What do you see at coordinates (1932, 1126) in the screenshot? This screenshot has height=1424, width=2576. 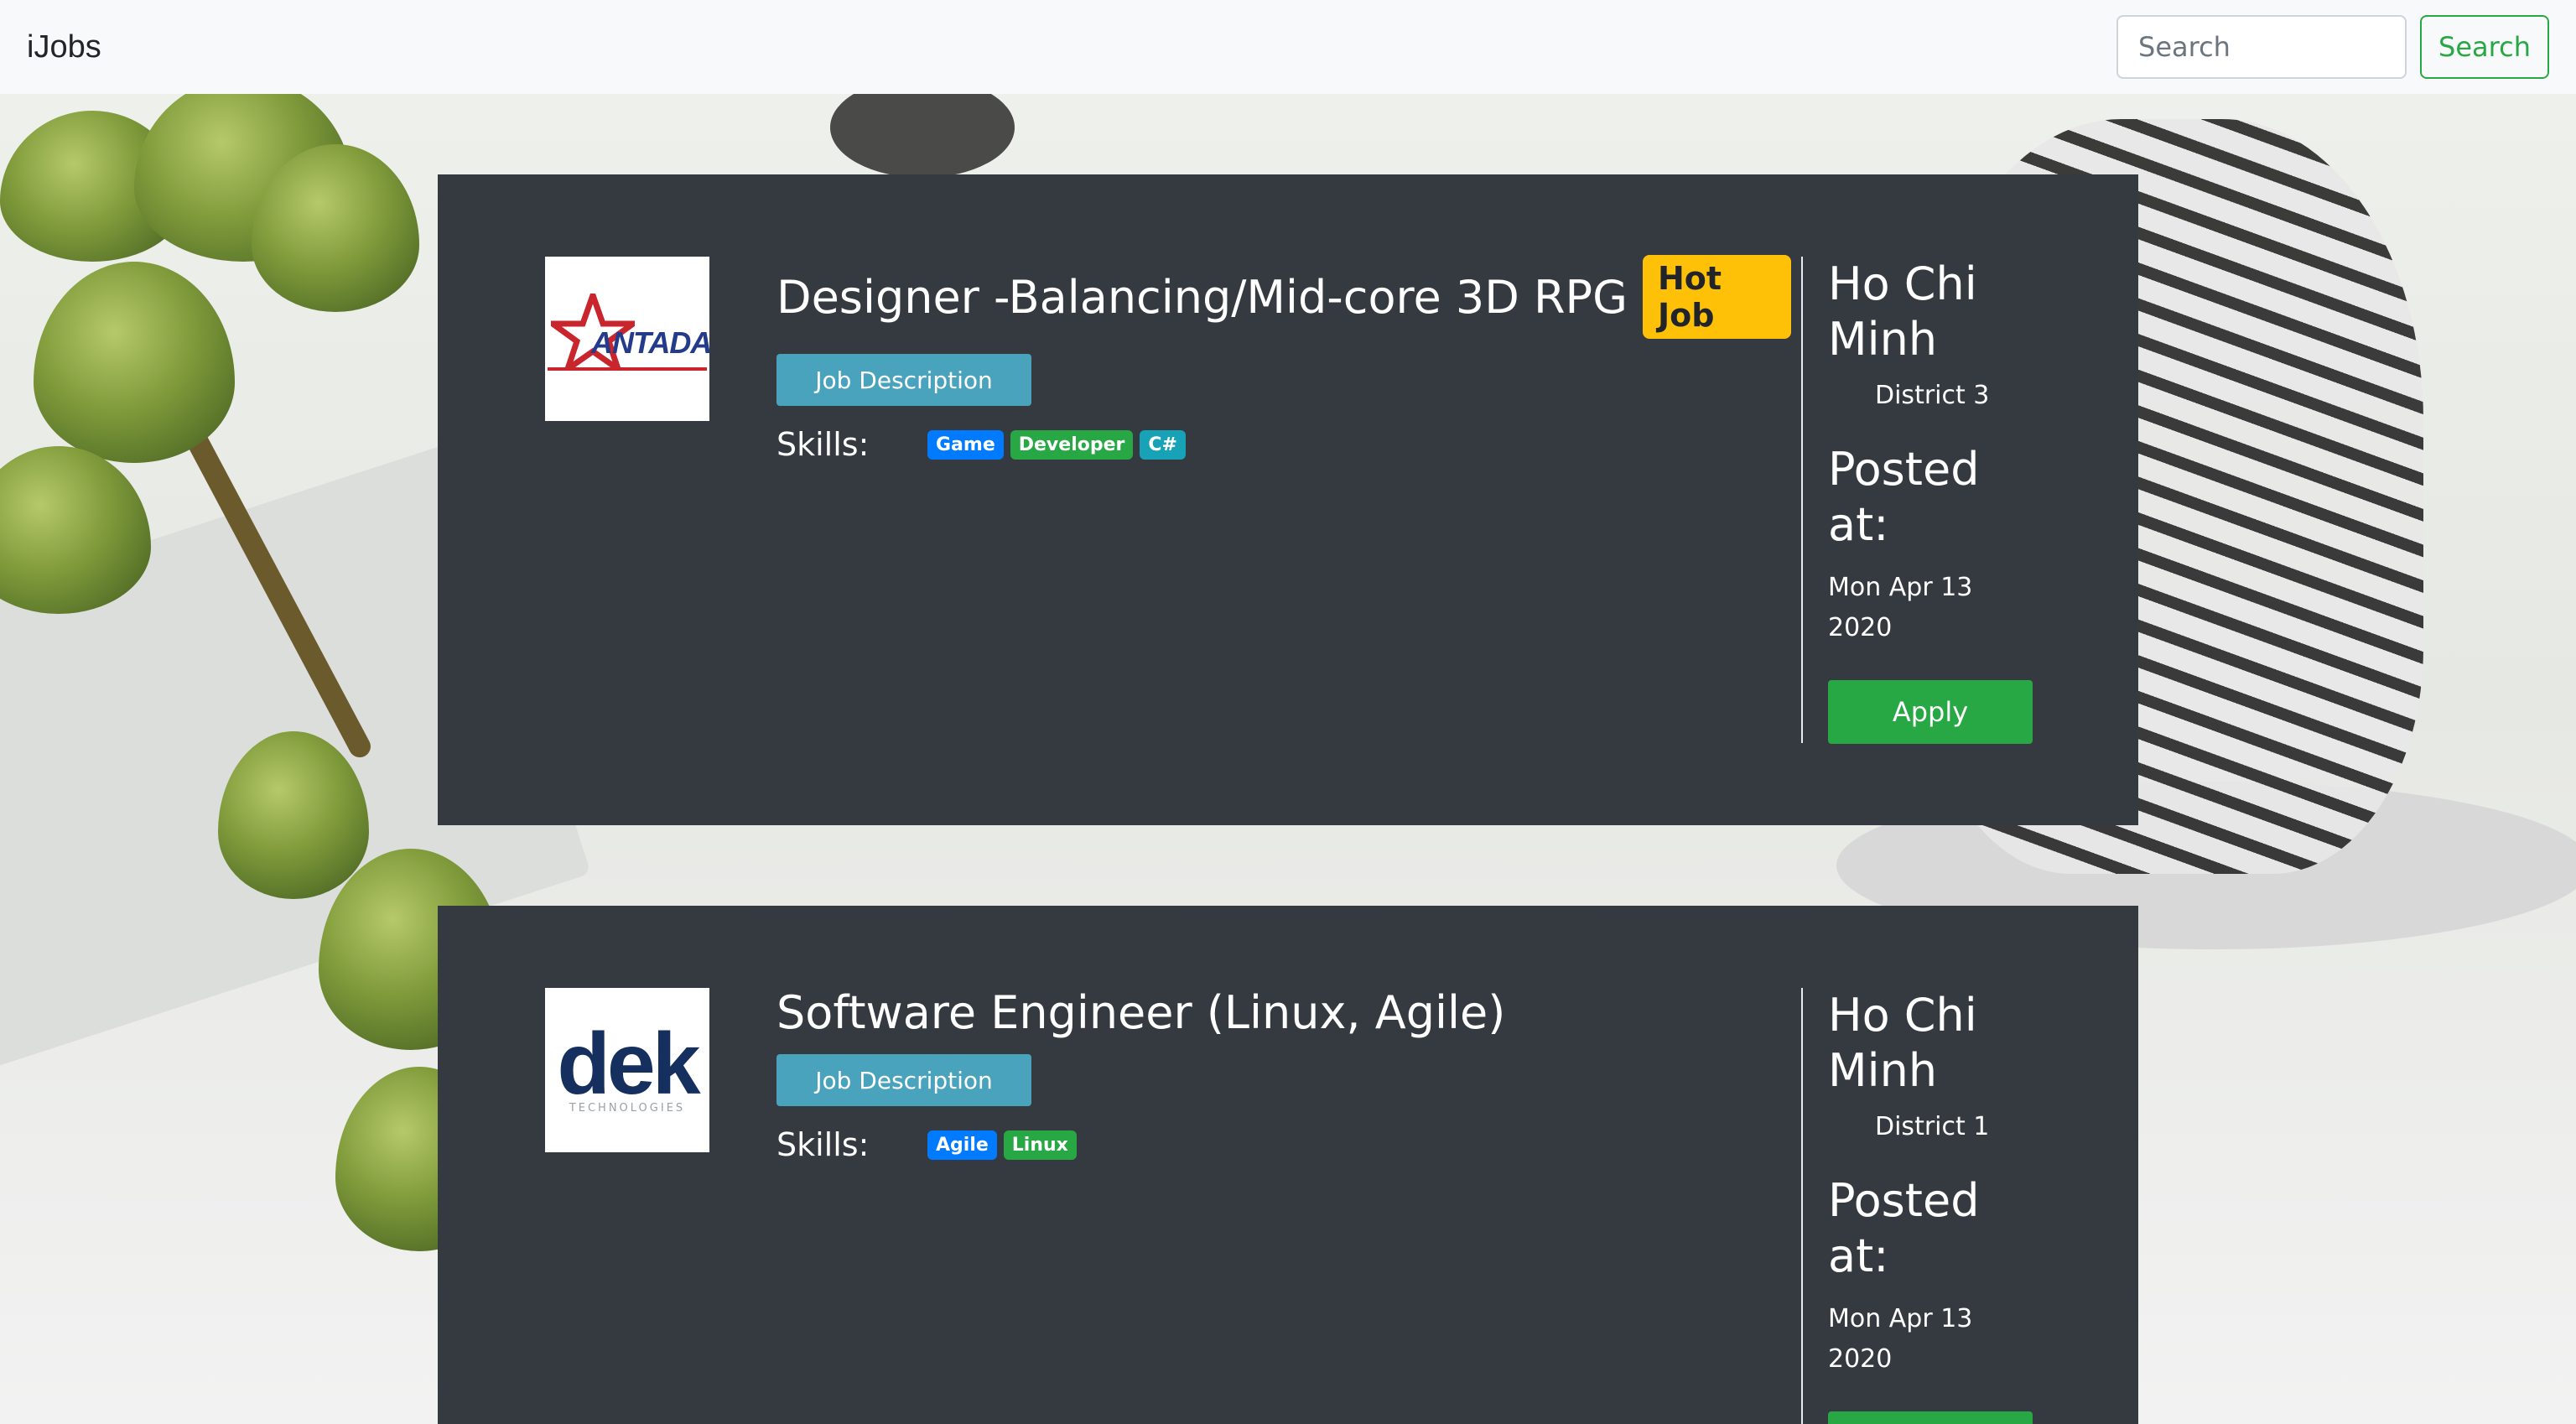 I see `job-district: District 1` at bounding box center [1932, 1126].